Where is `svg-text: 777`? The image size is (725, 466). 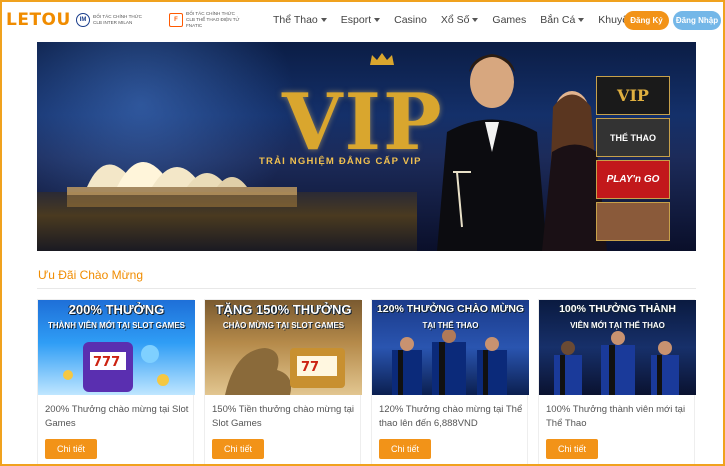 svg-text: 777 is located at coordinates (106, 362).